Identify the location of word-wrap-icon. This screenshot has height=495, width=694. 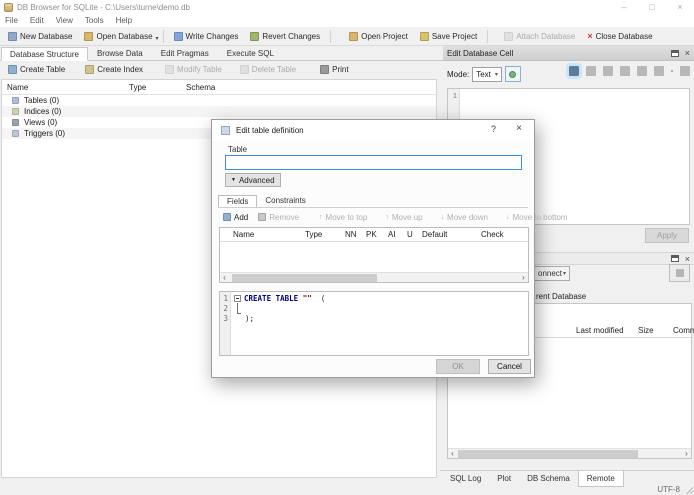
(574, 71).